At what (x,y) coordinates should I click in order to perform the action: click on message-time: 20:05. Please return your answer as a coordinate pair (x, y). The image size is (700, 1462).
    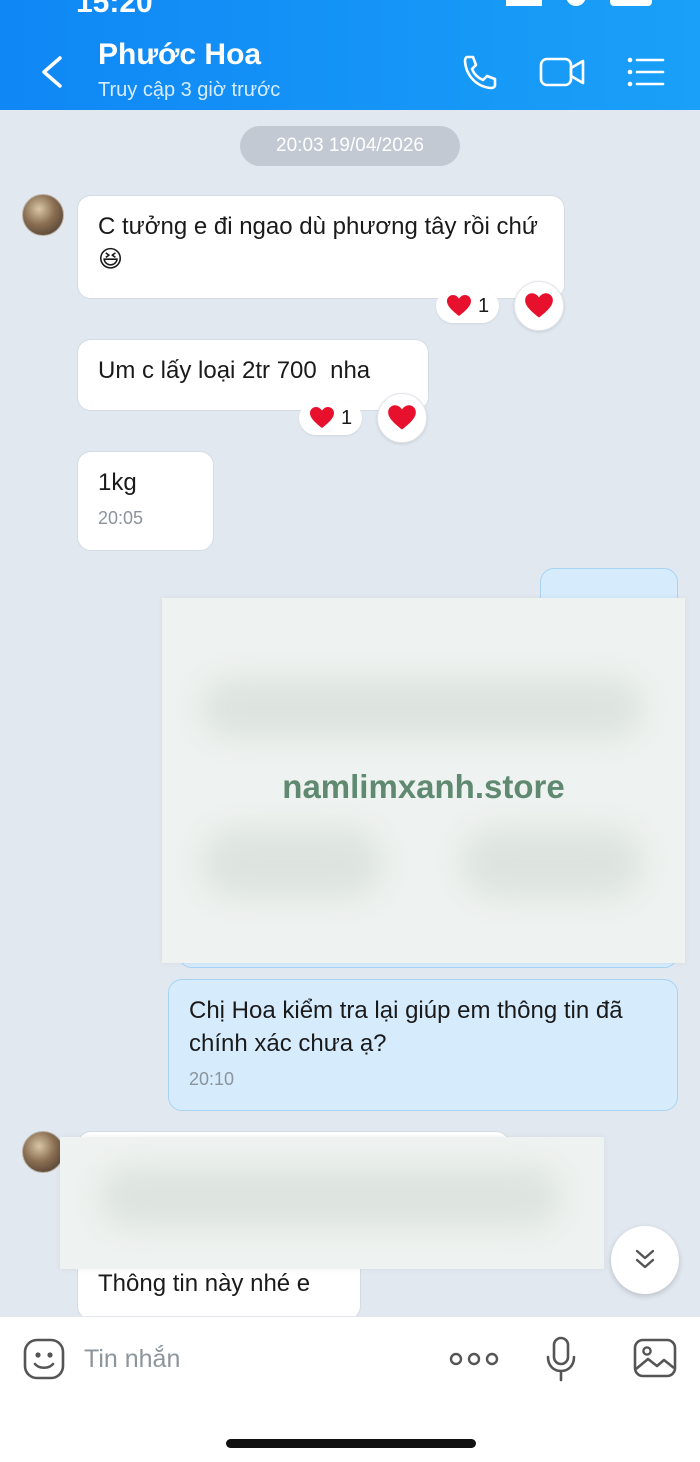
    Looking at the image, I should click on (121, 518).